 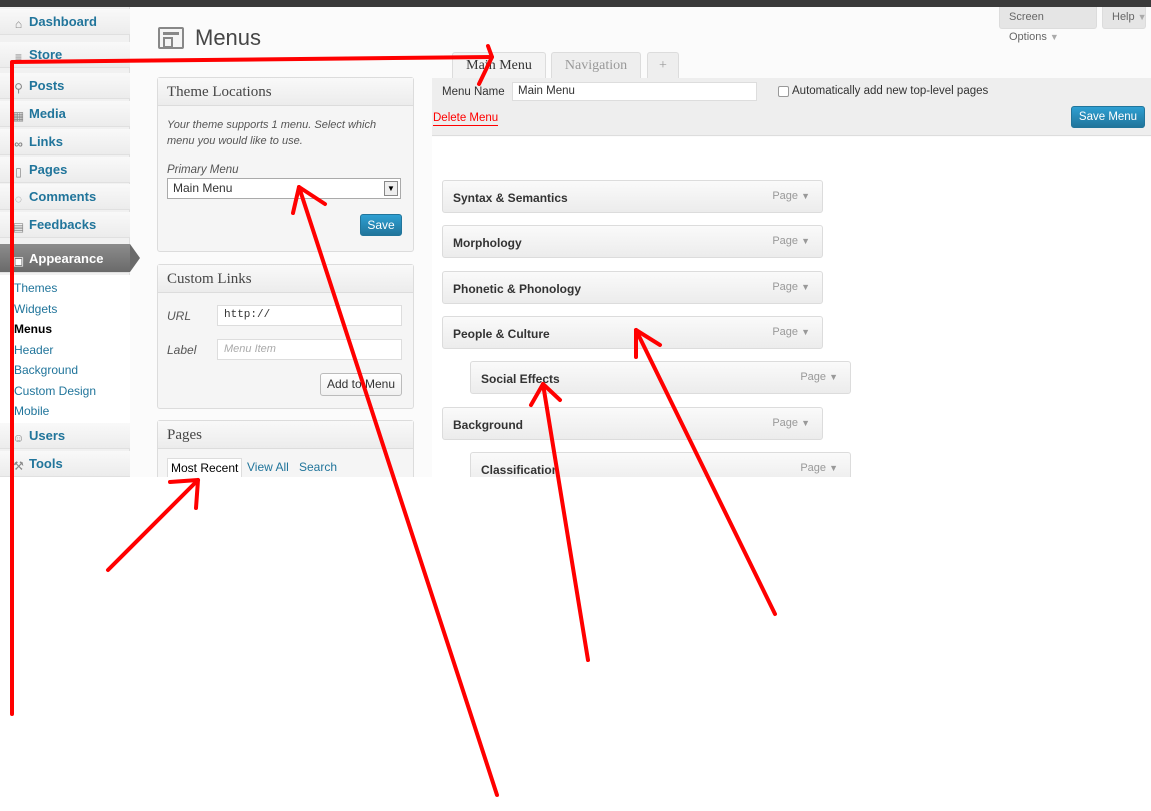 What do you see at coordinates (65, 370) in the screenshot?
I see `submenu-background: Background` at bounding box center [65, 370].